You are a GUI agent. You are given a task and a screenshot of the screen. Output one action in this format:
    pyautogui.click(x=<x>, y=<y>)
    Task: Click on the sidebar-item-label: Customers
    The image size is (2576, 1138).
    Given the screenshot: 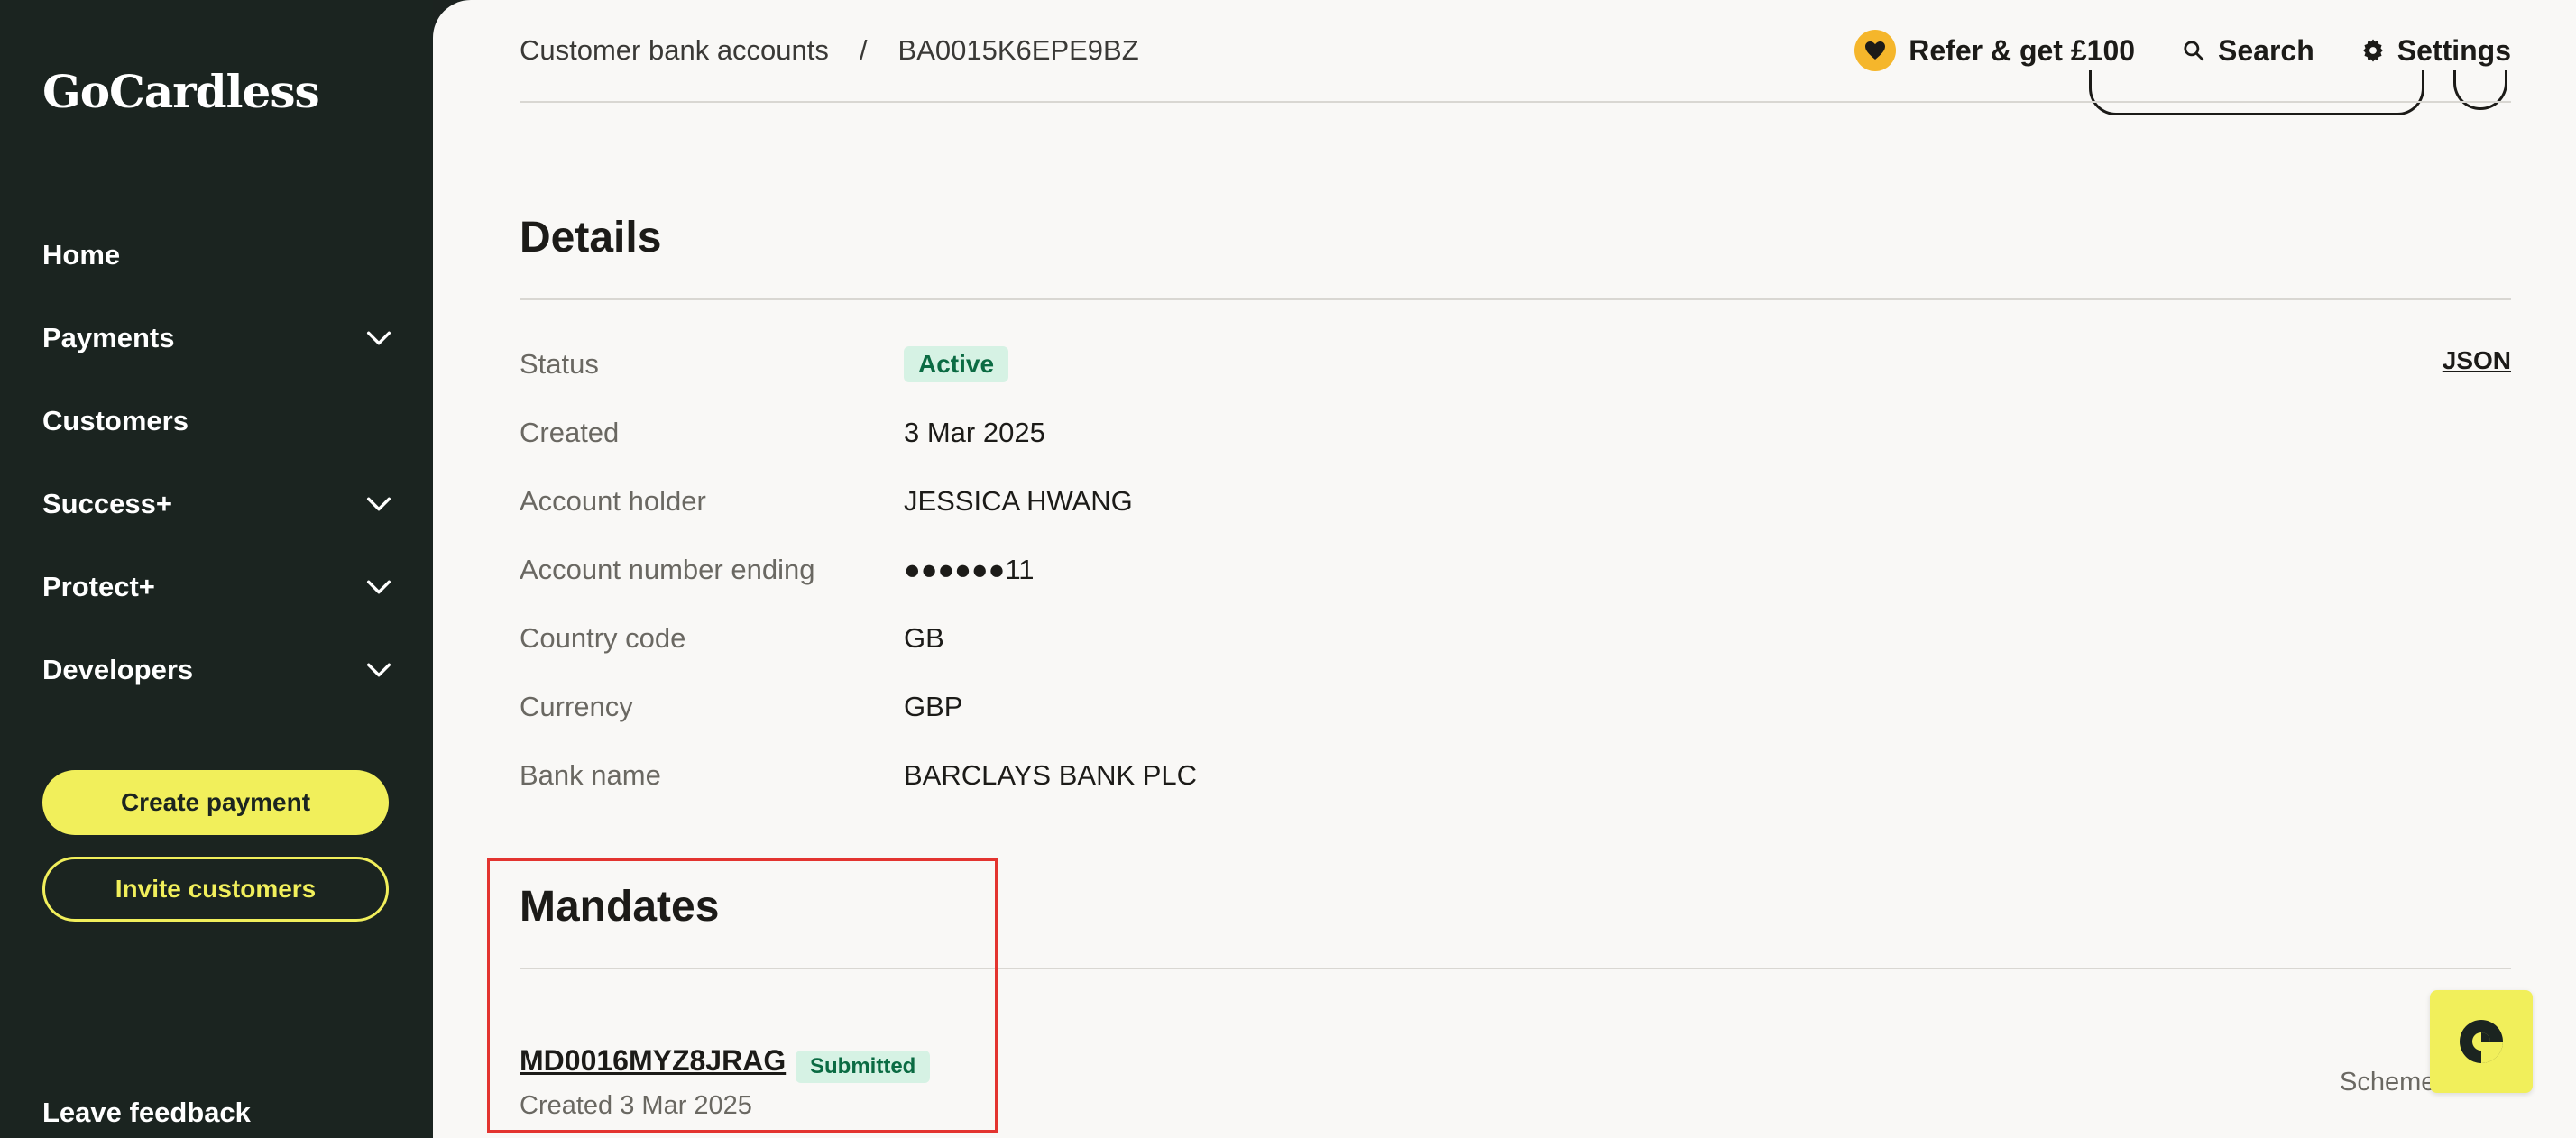 What is the action you would take?
    pyautogui.click(x=116, y=420)
    